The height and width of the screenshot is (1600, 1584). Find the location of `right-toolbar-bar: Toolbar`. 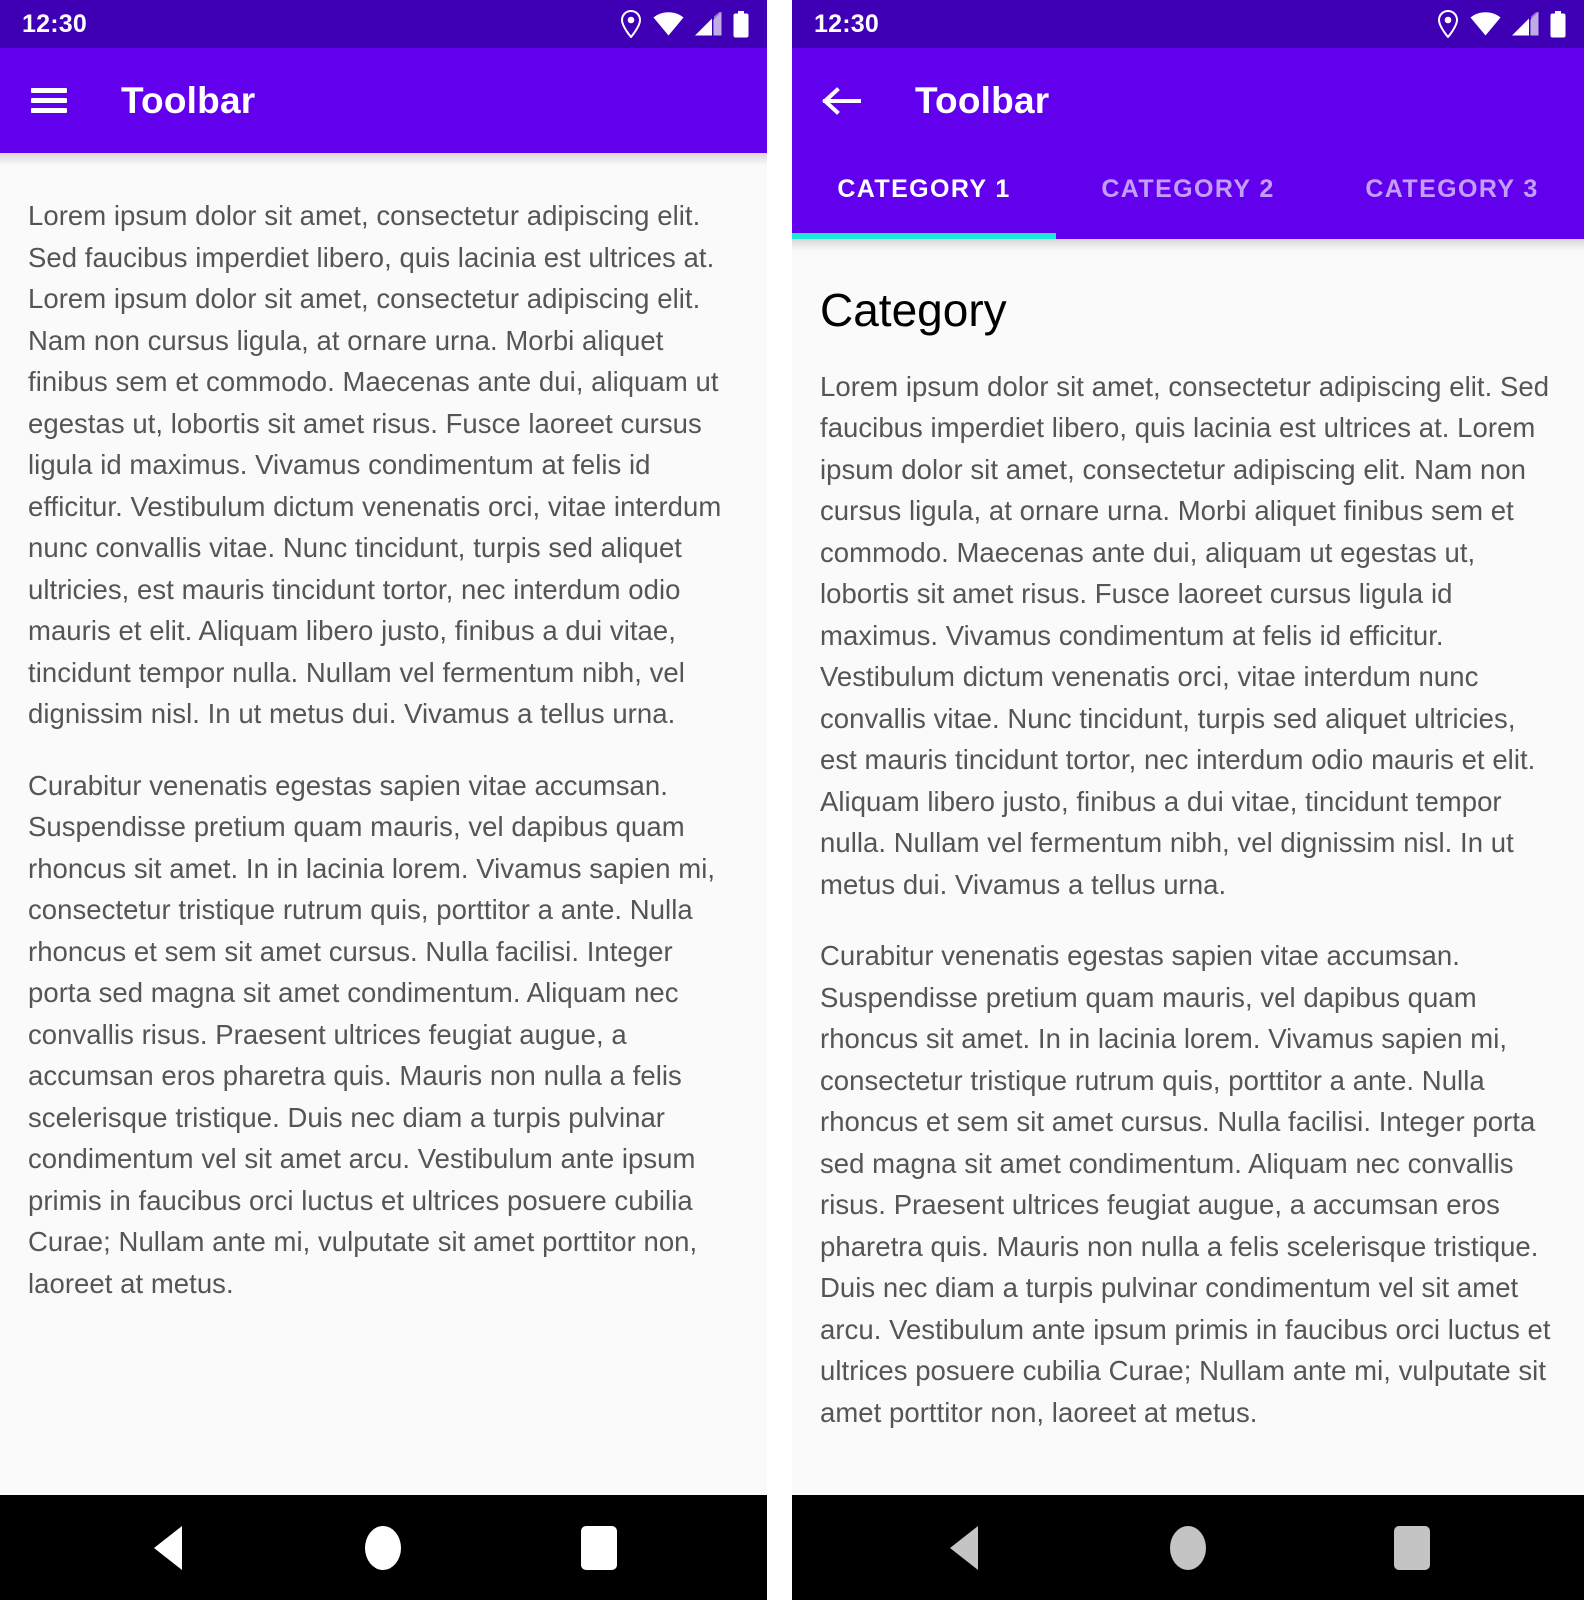

right-toolbar-bar: Toolbar is located at coordinates (1188, 100).